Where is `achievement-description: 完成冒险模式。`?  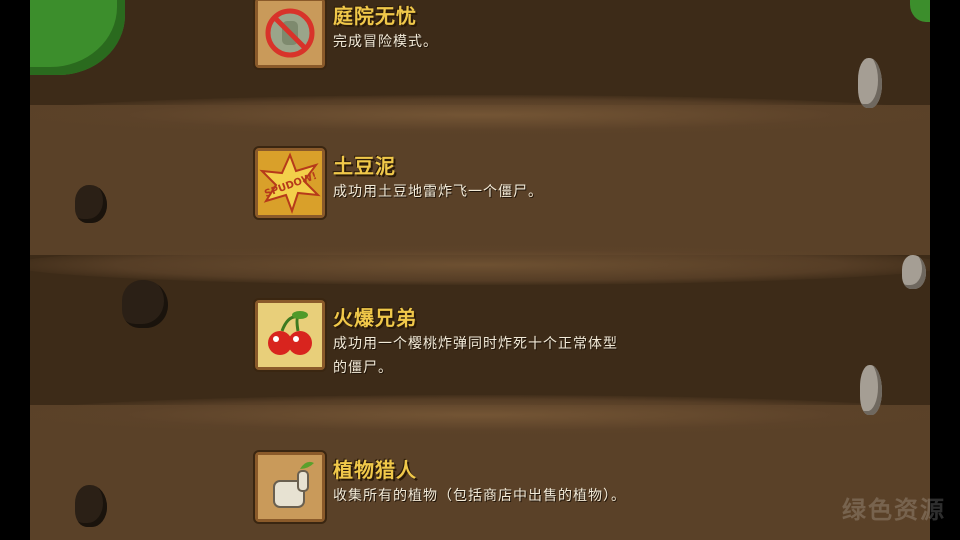
achievement-description: 完成冒险模式。 is located at coordinates (385, 42).